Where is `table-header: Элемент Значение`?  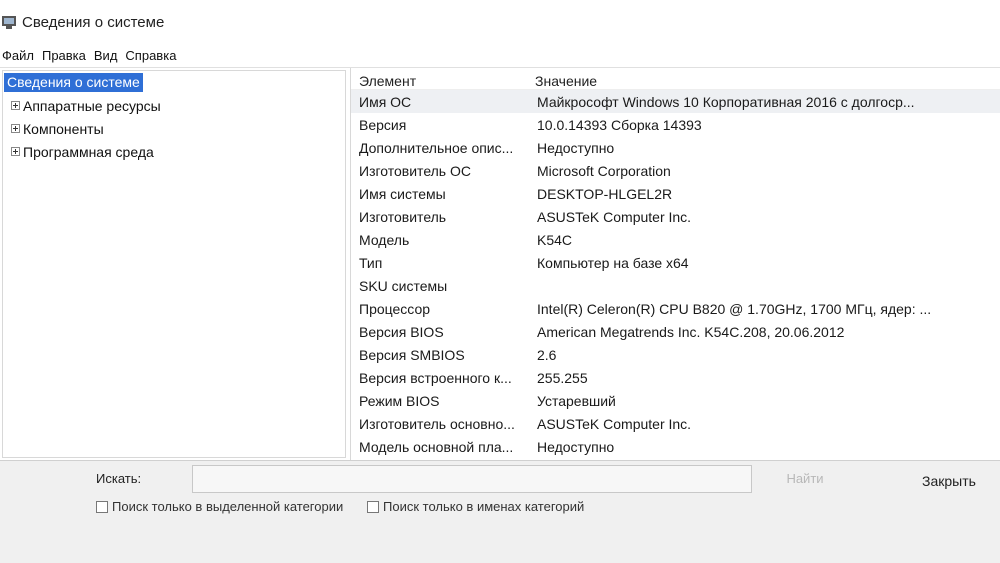 table-header: Элемент Значение is located at coordinates (675, 79).